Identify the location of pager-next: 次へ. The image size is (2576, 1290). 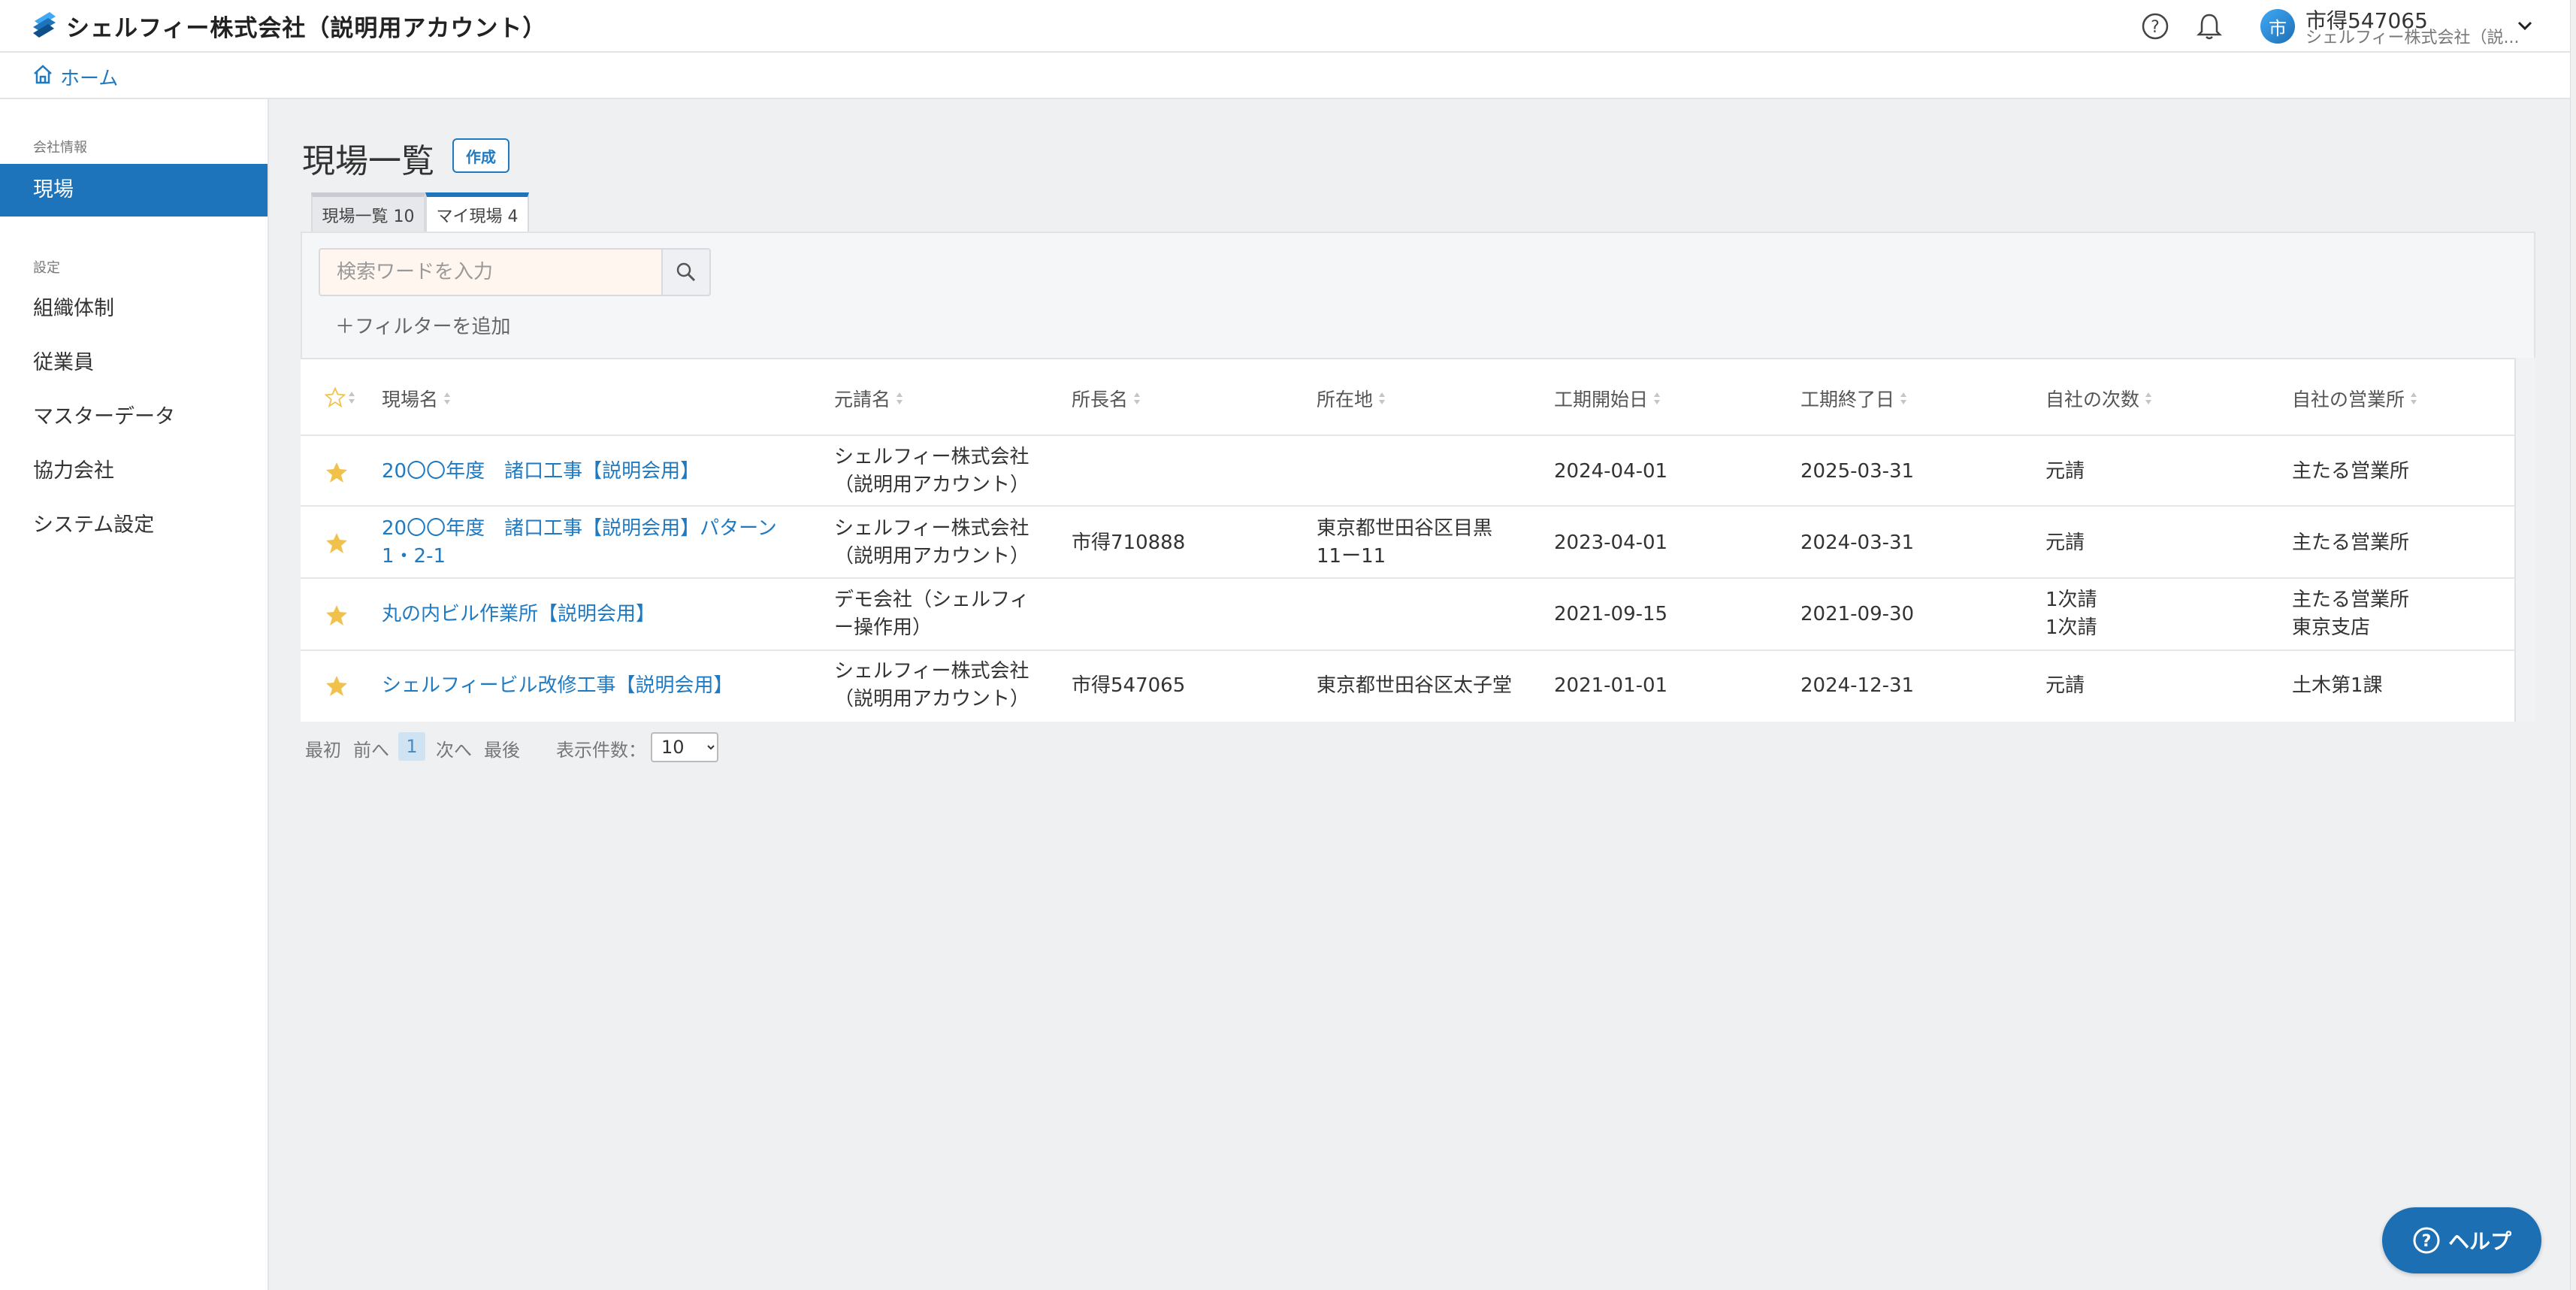
(454, 748).